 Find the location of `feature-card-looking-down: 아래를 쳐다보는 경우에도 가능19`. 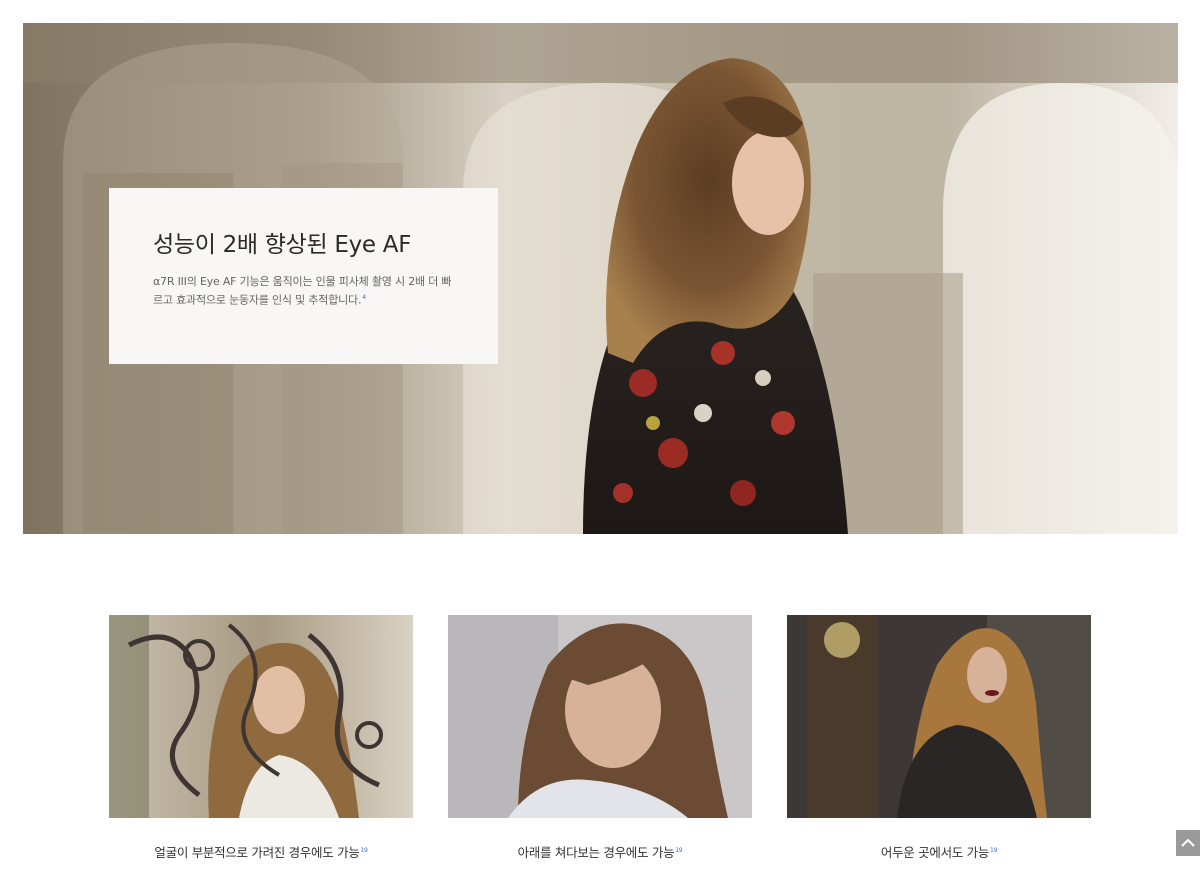

feature-card-looking-down: 아래를 쳐다보는 경우에도 가능19 is located at coordinates (600, 738).